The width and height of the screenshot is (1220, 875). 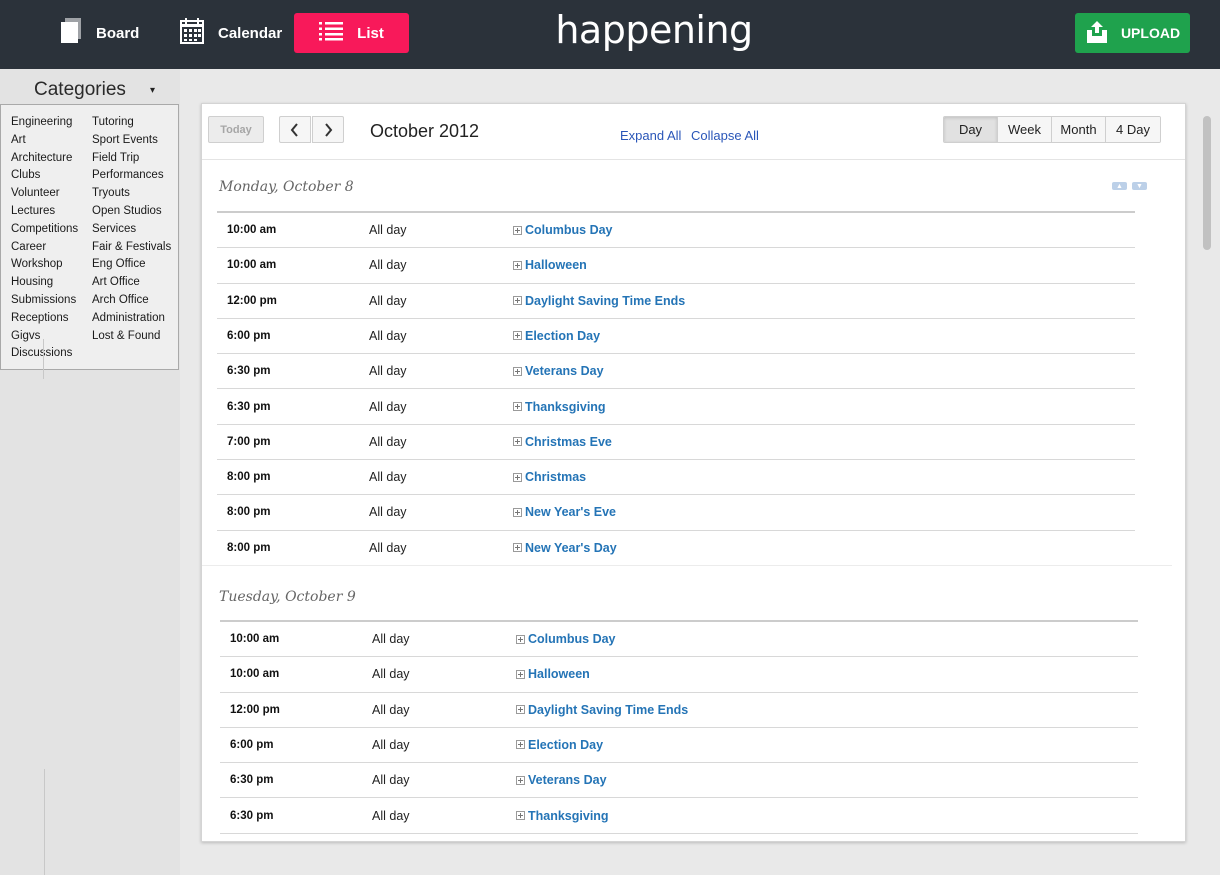 What do you see at coordinates (44, 176) in the screenshot?
I see `category-item: Clubs` at bounding box center [44, 176].